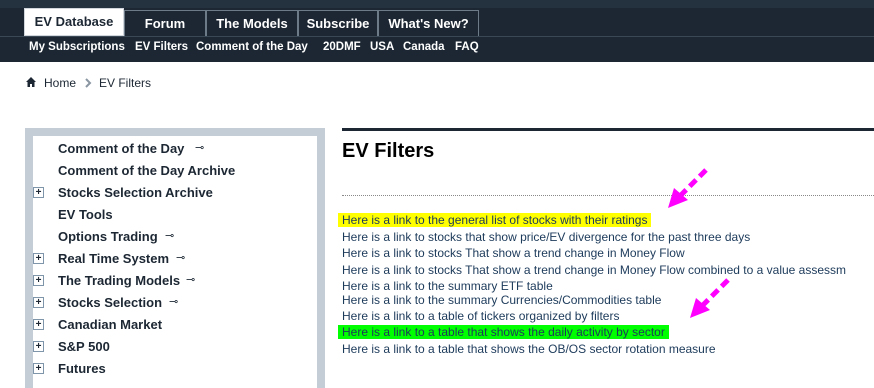  What do you see at coordinates (424, 47) in the screenshot?
I see `subnav-canada: Canada` at bounding box center [424, 47].